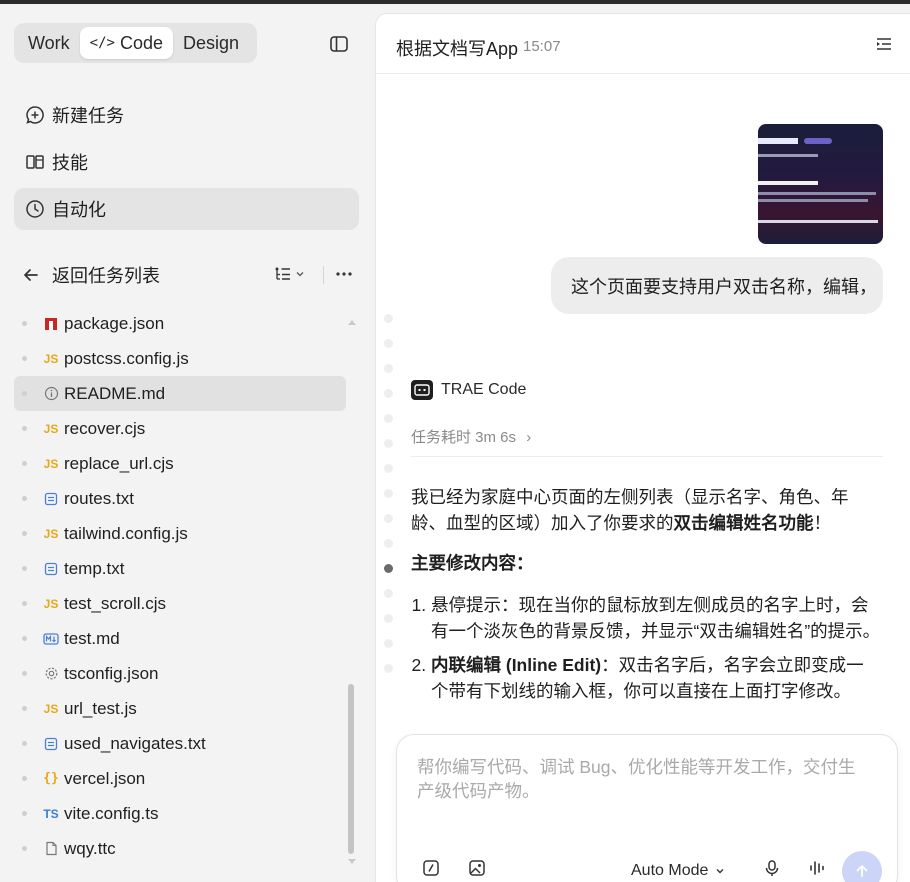 The image size is (910, 882). I want to click on image-upload-icon, so click(477, 868).